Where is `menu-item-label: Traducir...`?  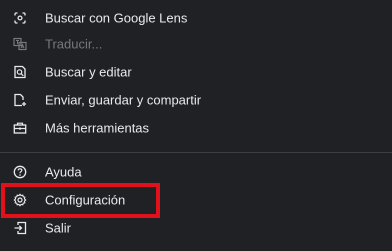 menu-item-label: Traducir... is located at coordinates (74, 44).